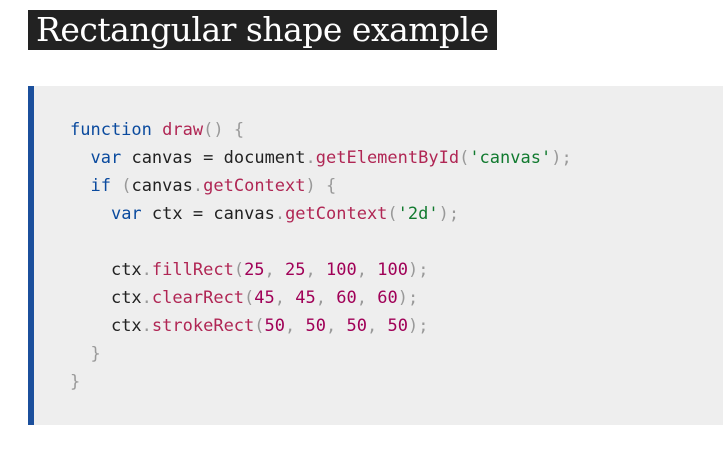  I want to click on code-line: ctx.fillRect(25, 25, 100, 100);, so click(269, 270).